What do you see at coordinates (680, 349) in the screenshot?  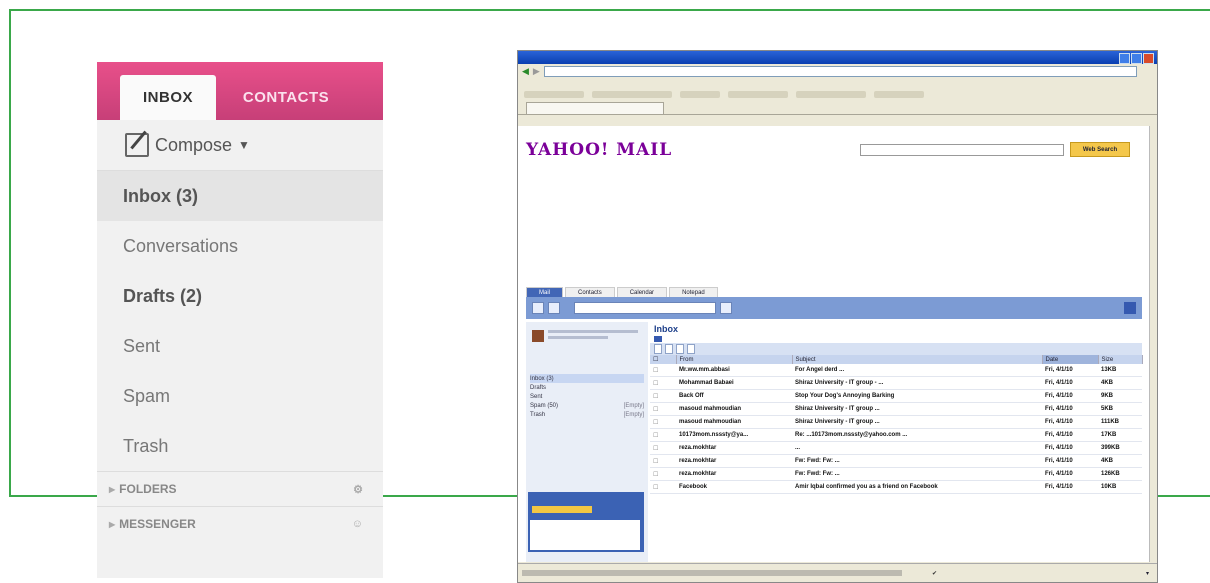 I see `mark-button` at bounding box center [680, 349].